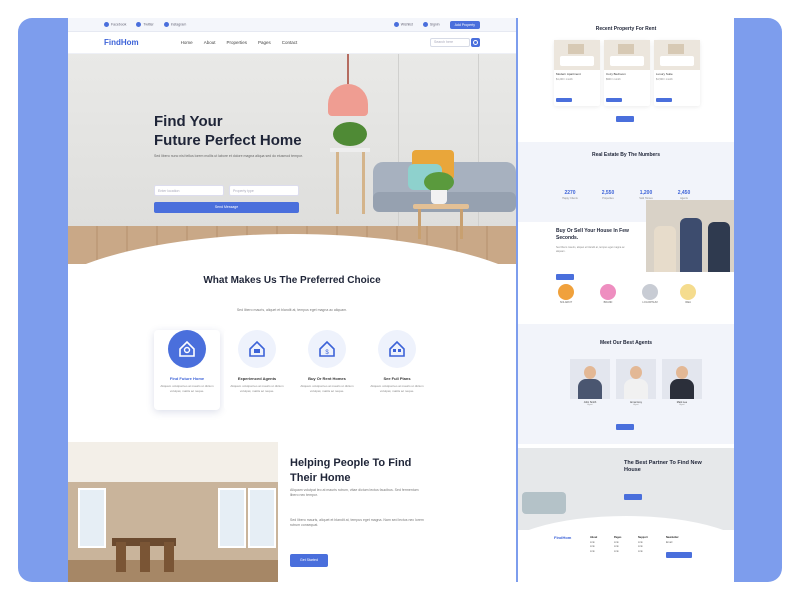 The height and width of the screenshot is (600, 800). I want to click on nav-menu: Home About Properties Pages Contact, so click(239, 42).